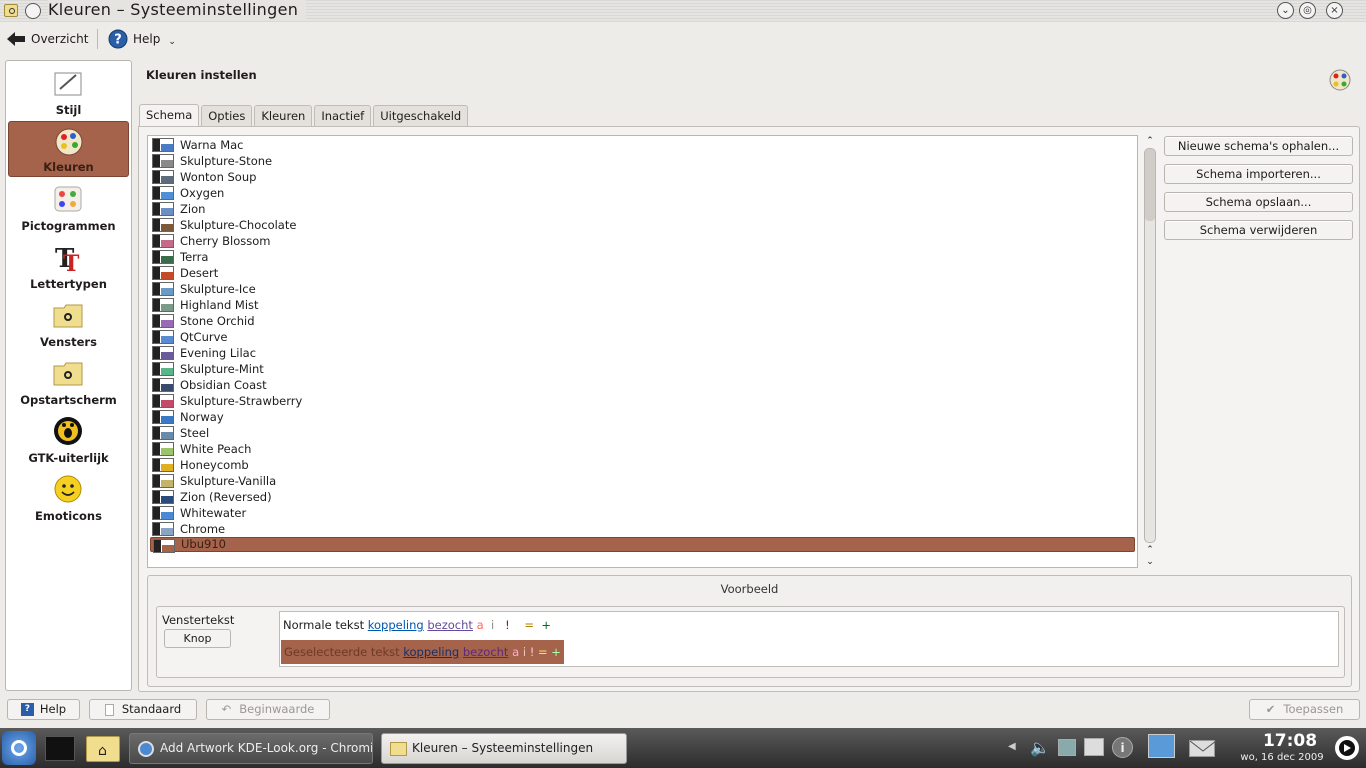 The image size is (1366, 768). I want to click on sticky-icon, so click(33, 11).